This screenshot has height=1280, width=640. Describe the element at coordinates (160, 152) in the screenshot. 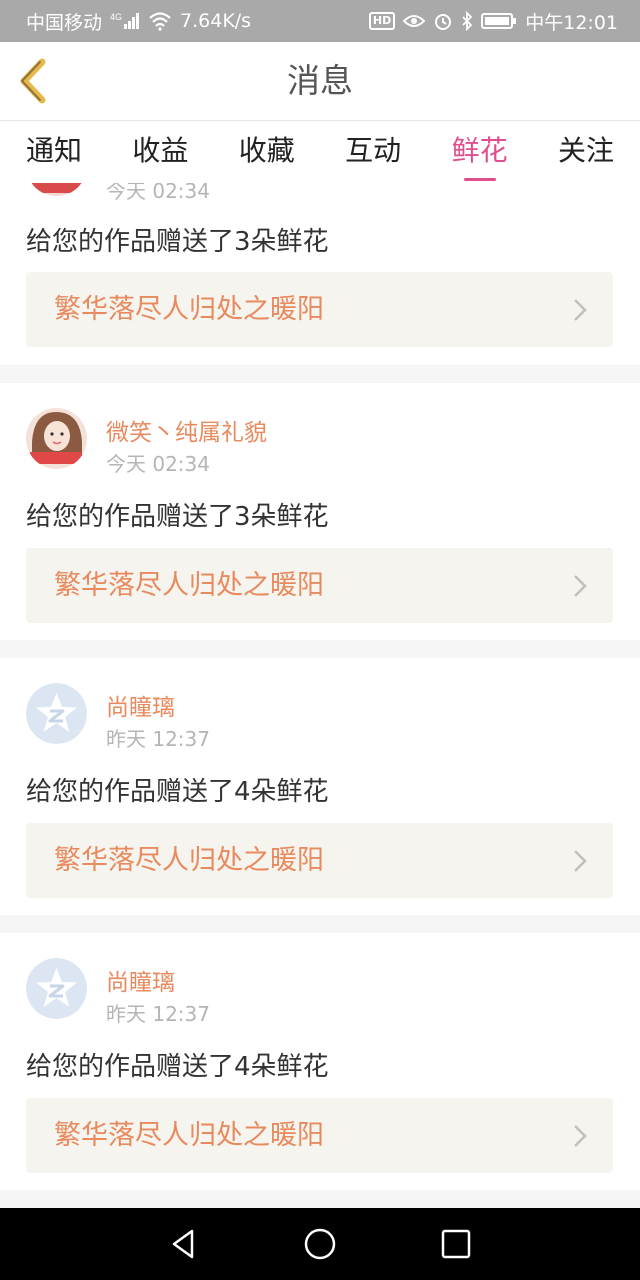

I see `tab-earnings: 收益` at that location.